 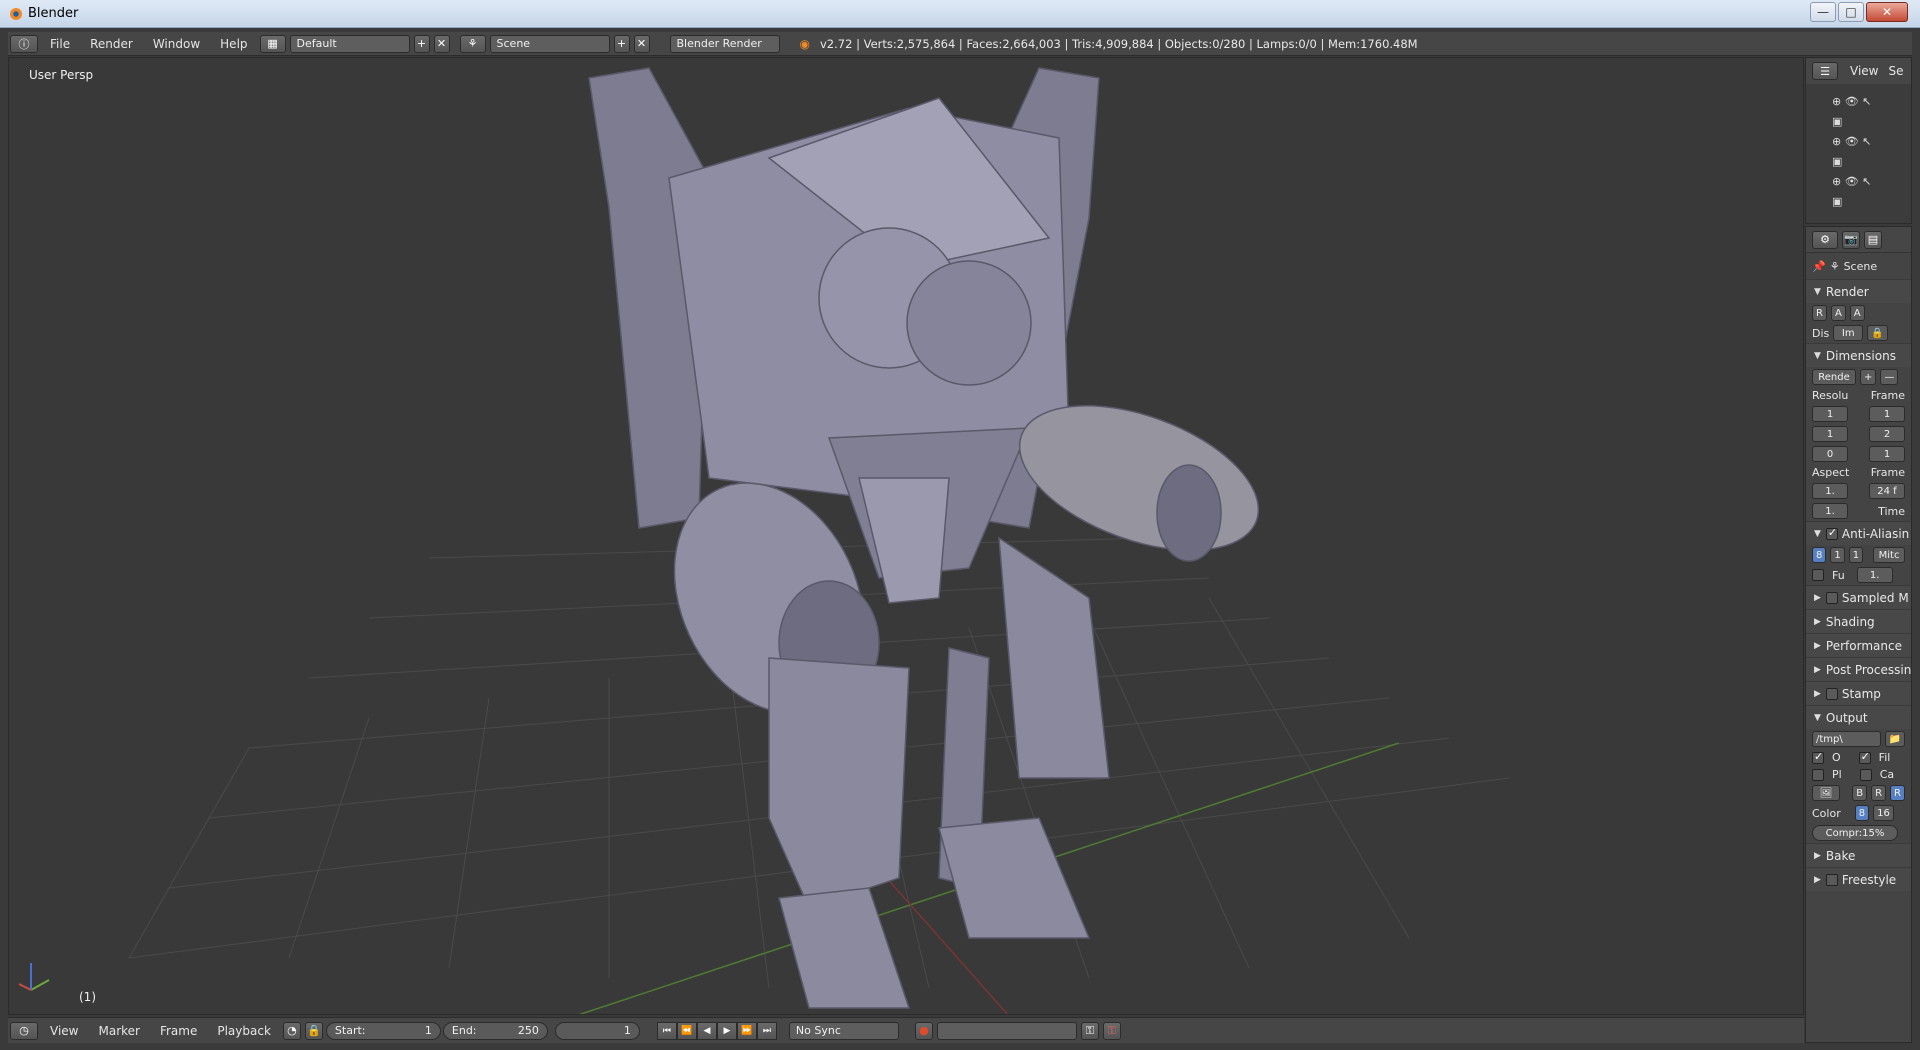 What do you see at coordinates (621, 43) in the screenshot?
I see `add-scene-icon: +` at bounding box center [621, 43].